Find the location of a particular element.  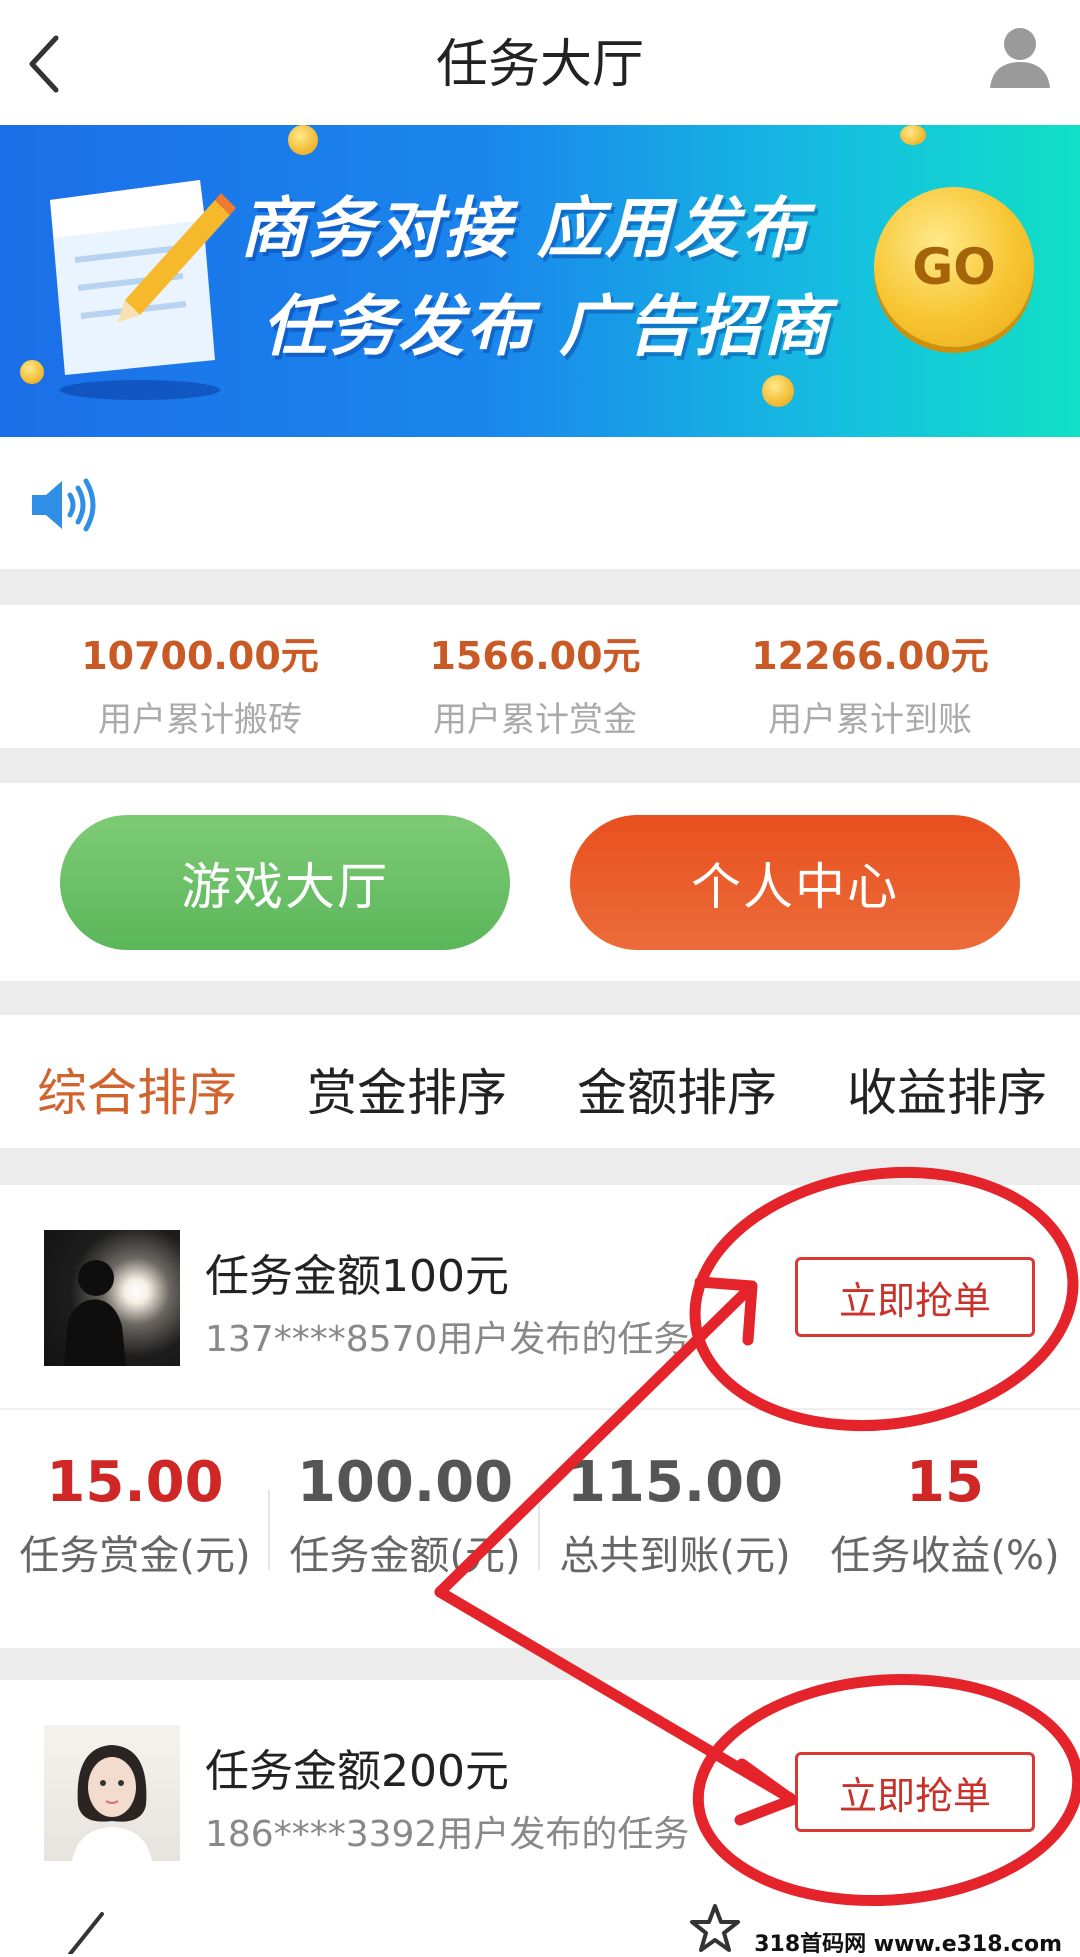

back-nav-icon is located at coordinates (85, 1929).